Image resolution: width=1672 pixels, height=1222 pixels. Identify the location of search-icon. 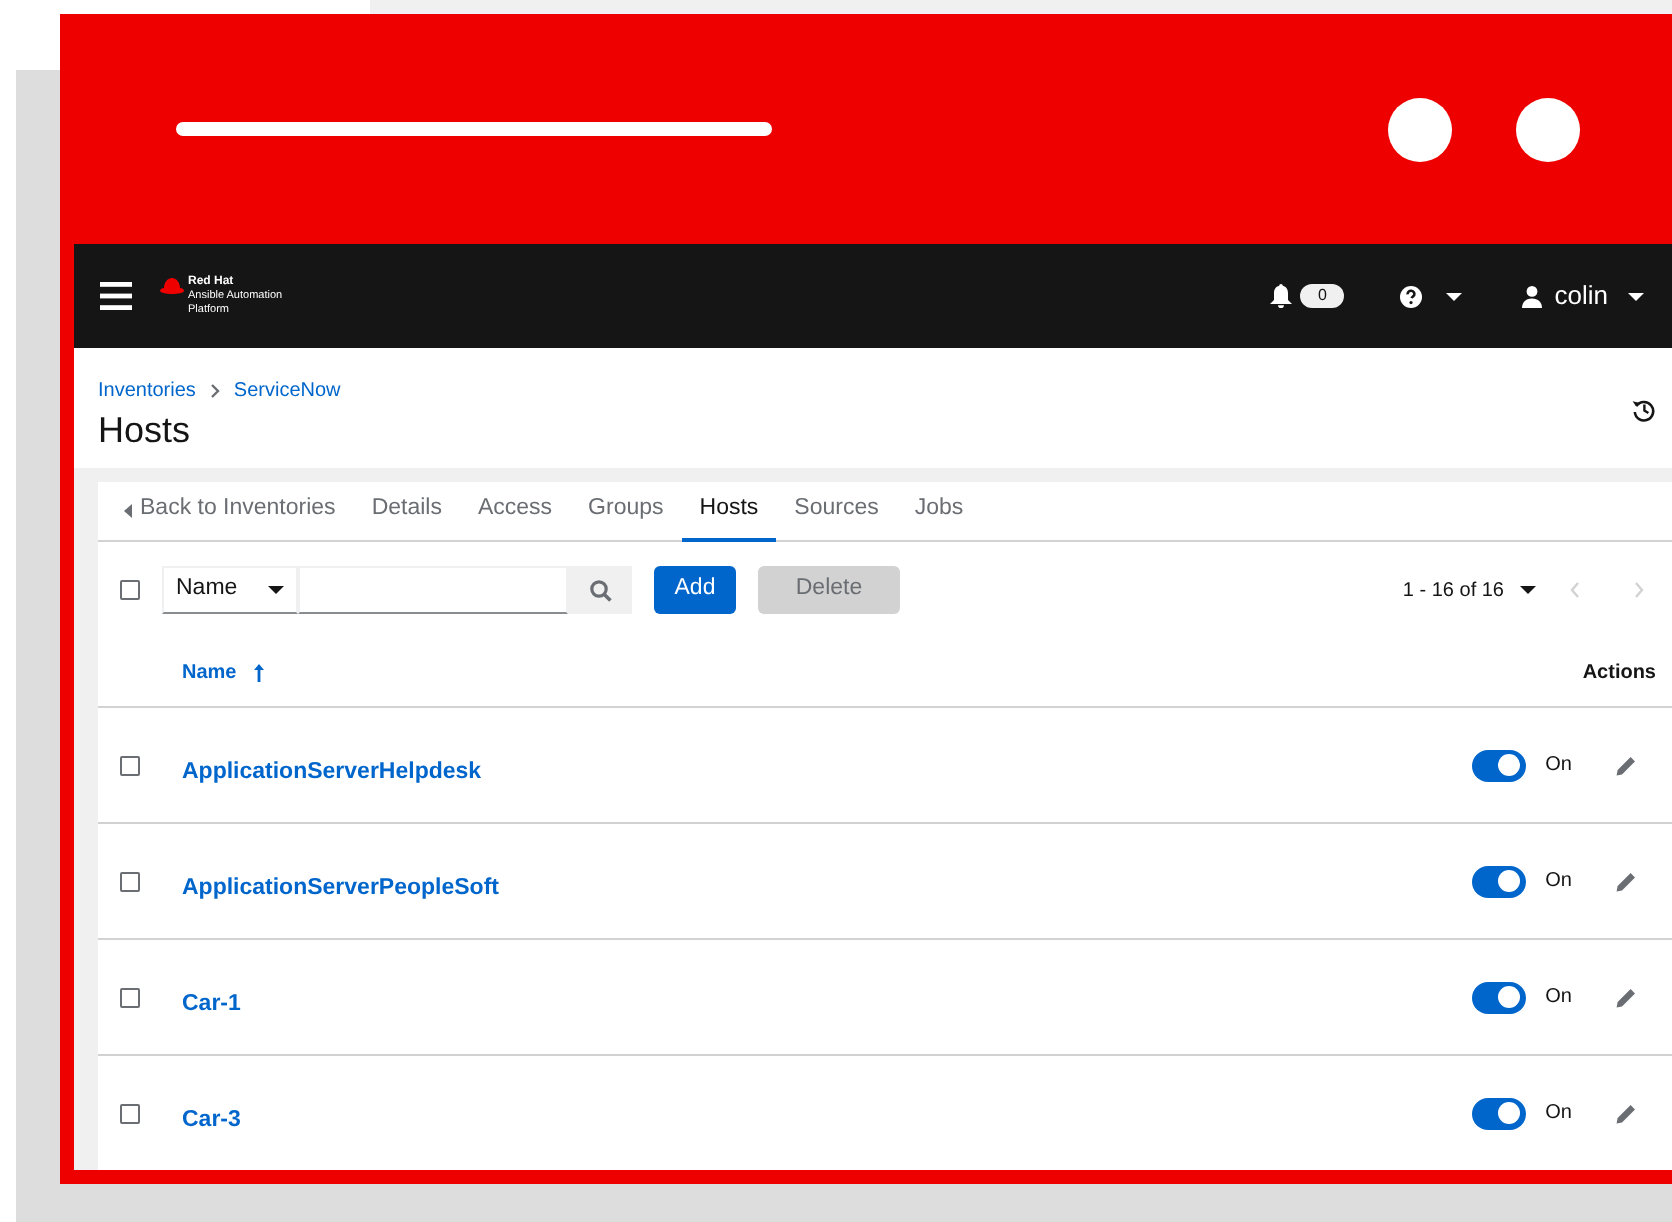
(600, 590).